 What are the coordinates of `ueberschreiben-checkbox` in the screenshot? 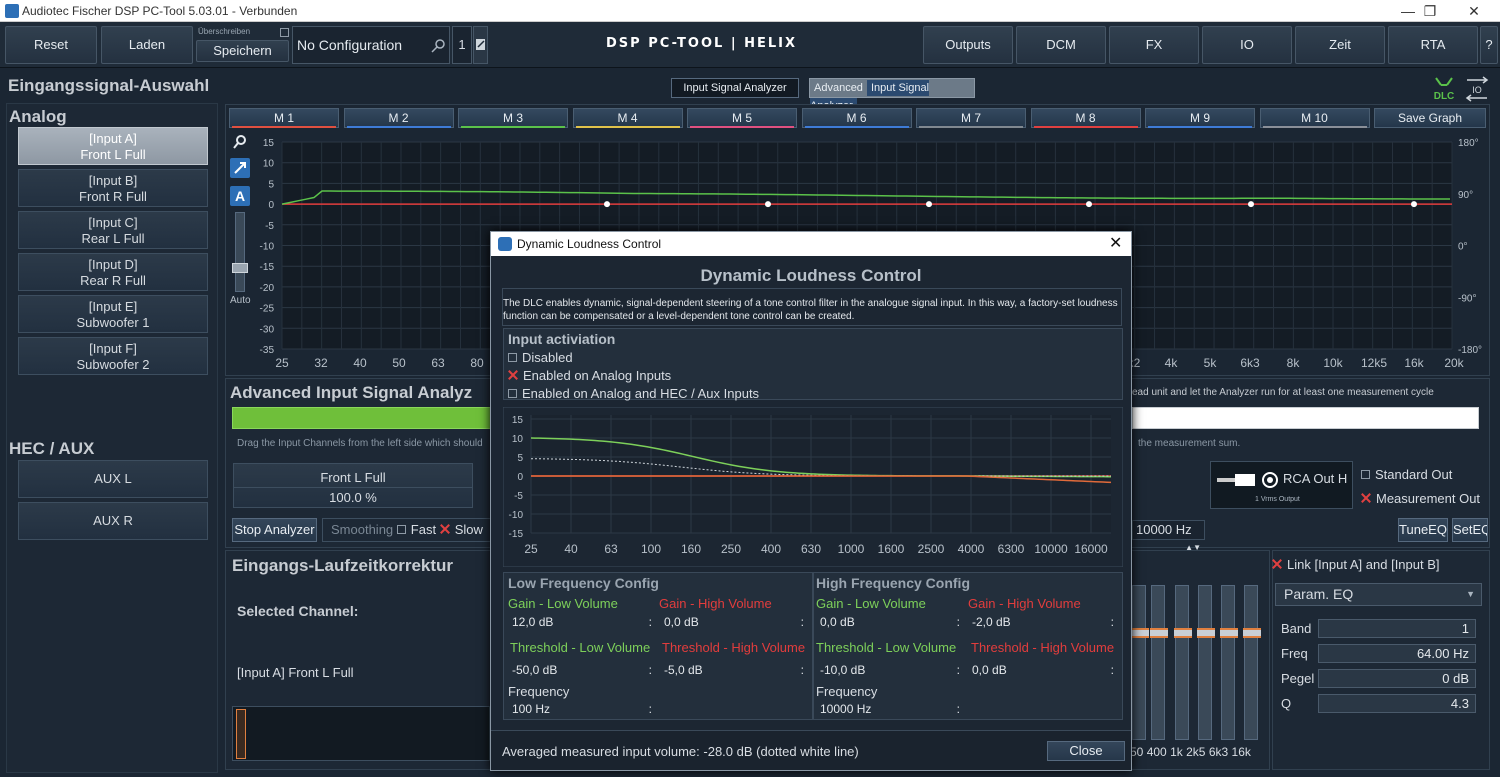 It's located at (284, 32).